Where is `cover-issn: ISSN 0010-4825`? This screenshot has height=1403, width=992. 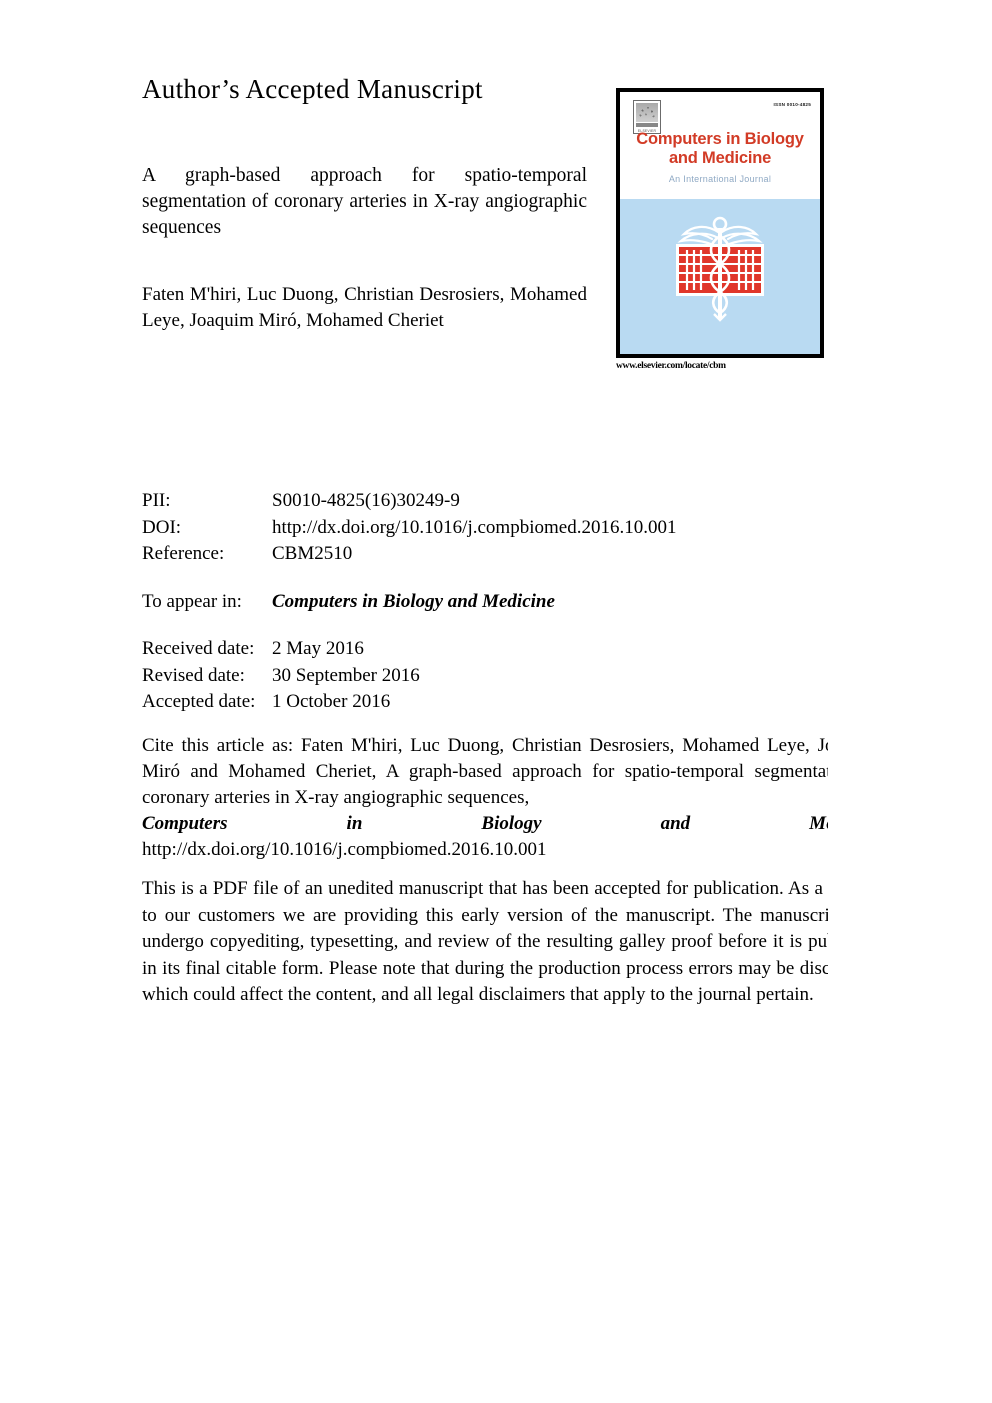 cover-issn: ISSN 0010-4825 is located at coordinates (792, 104).